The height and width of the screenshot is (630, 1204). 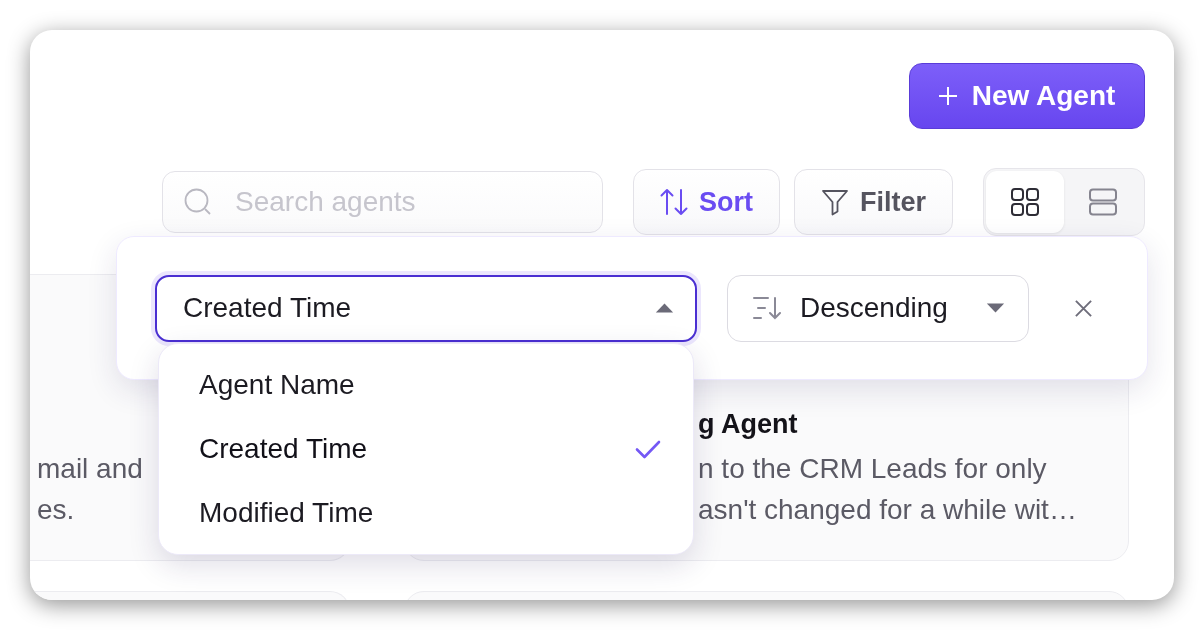 I want to click on card-description: es., so click(x=56, y=510).